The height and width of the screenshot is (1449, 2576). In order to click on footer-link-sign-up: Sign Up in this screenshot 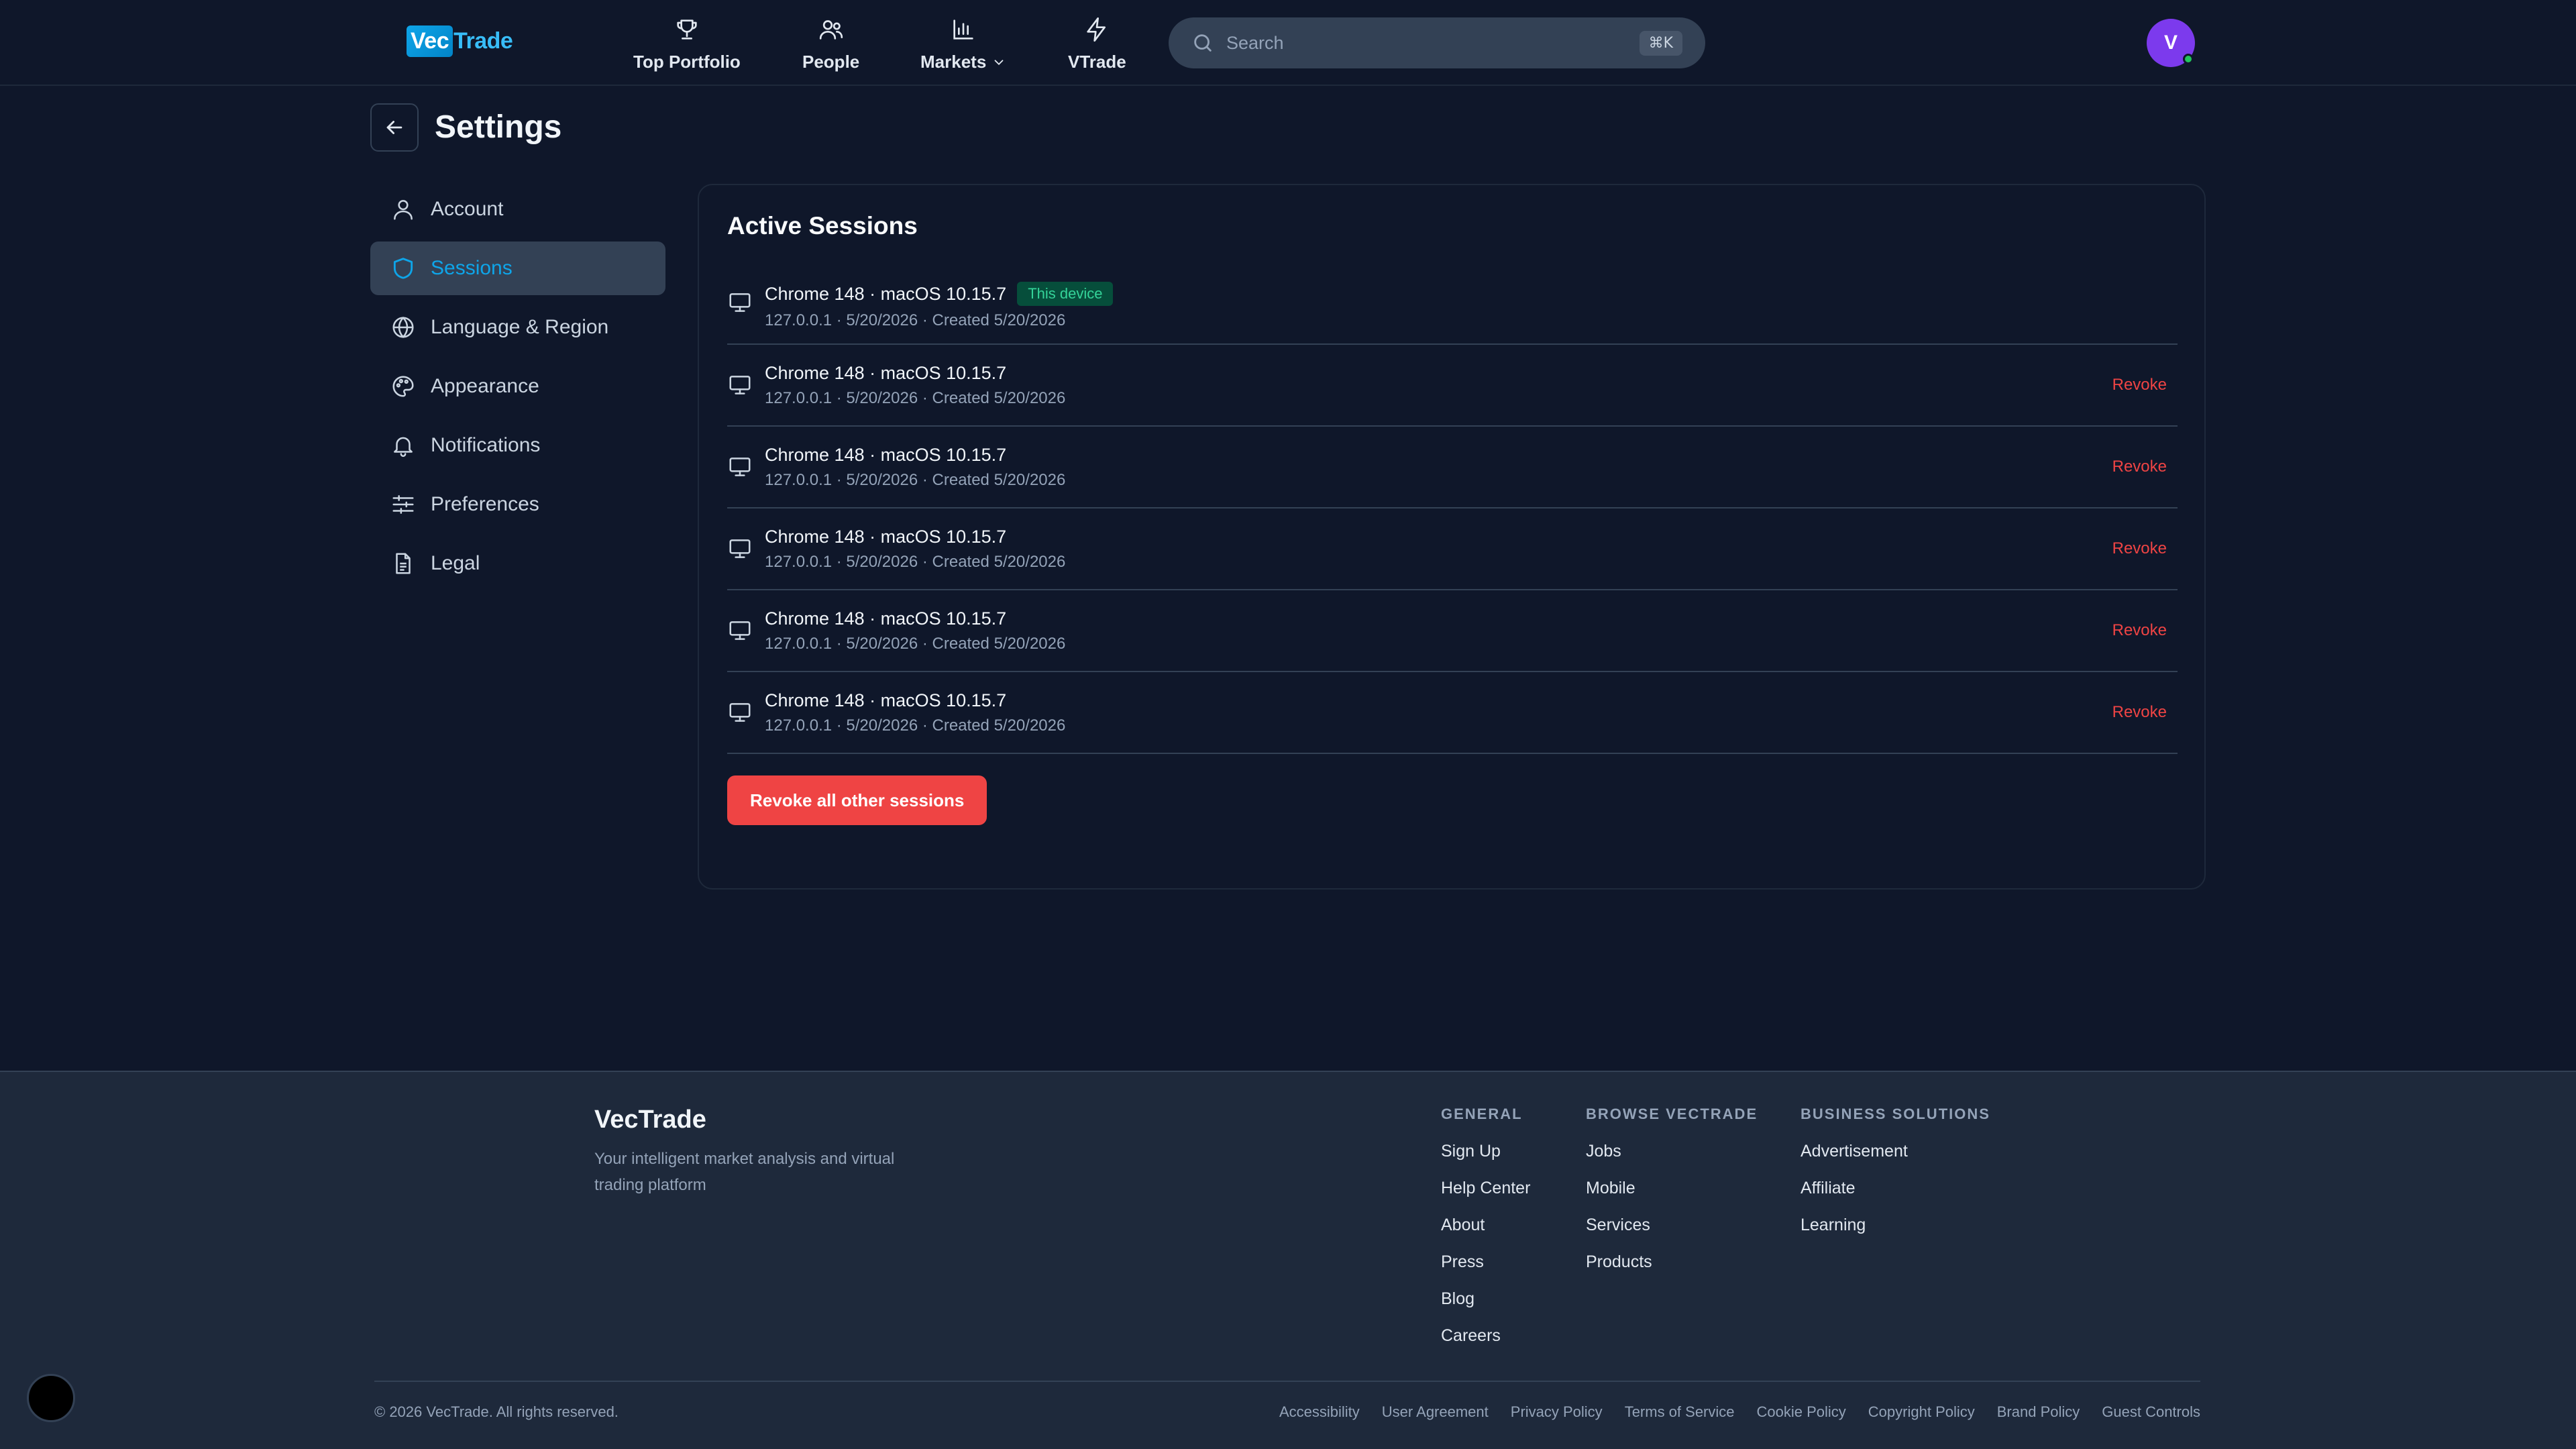, I will do `click(1485, 1151)`.